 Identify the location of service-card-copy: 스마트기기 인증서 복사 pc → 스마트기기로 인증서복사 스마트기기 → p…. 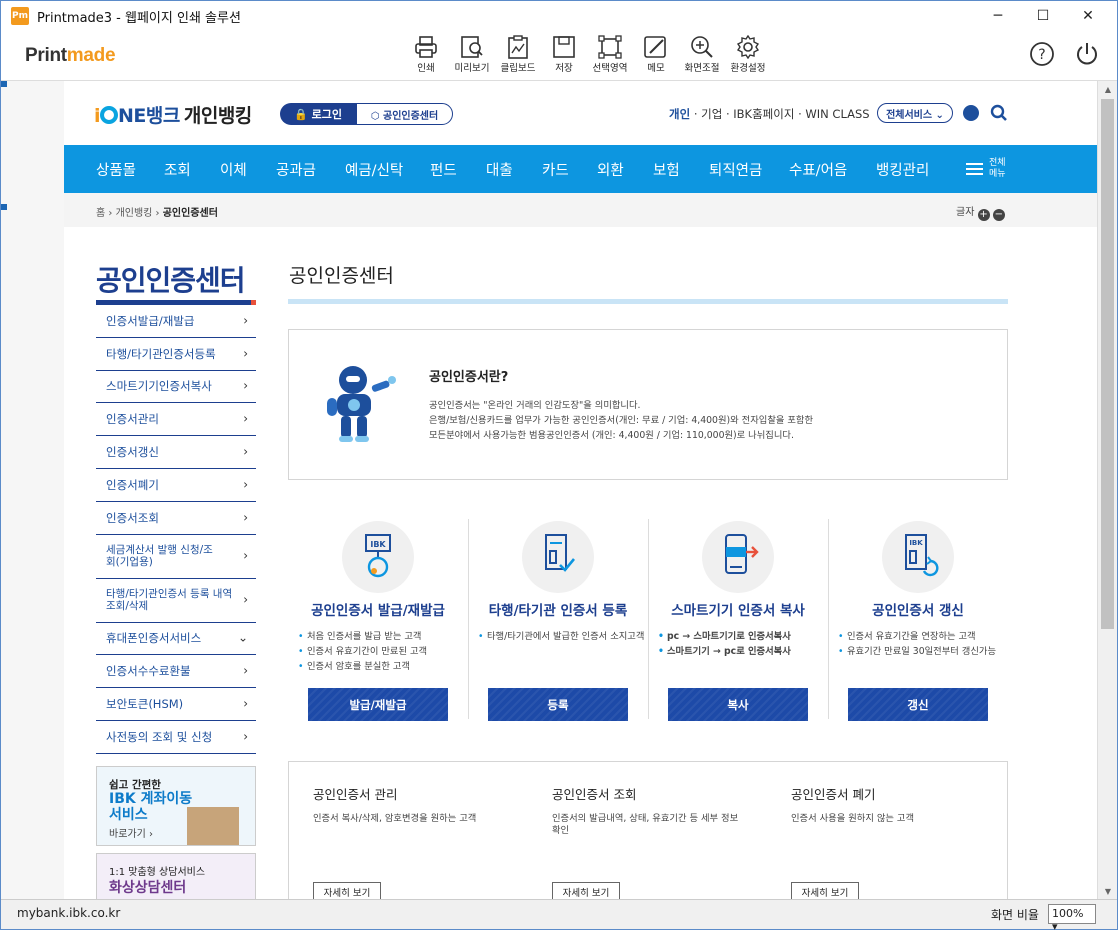
(738, 620).